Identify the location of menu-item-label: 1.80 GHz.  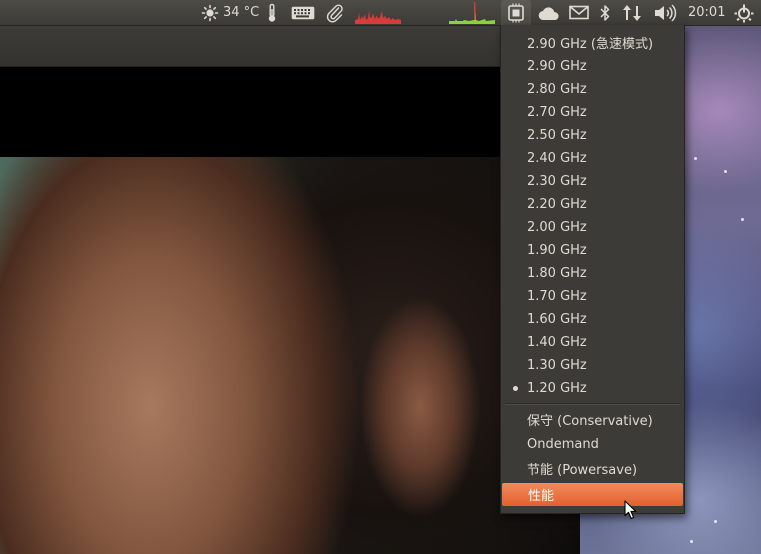
(557, 273).